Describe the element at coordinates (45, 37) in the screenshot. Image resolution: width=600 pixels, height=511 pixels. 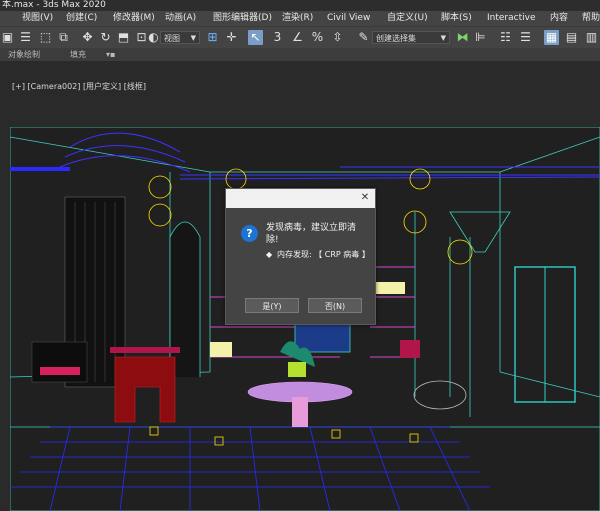
I see `rect-select-icon: ⬚` at that location.